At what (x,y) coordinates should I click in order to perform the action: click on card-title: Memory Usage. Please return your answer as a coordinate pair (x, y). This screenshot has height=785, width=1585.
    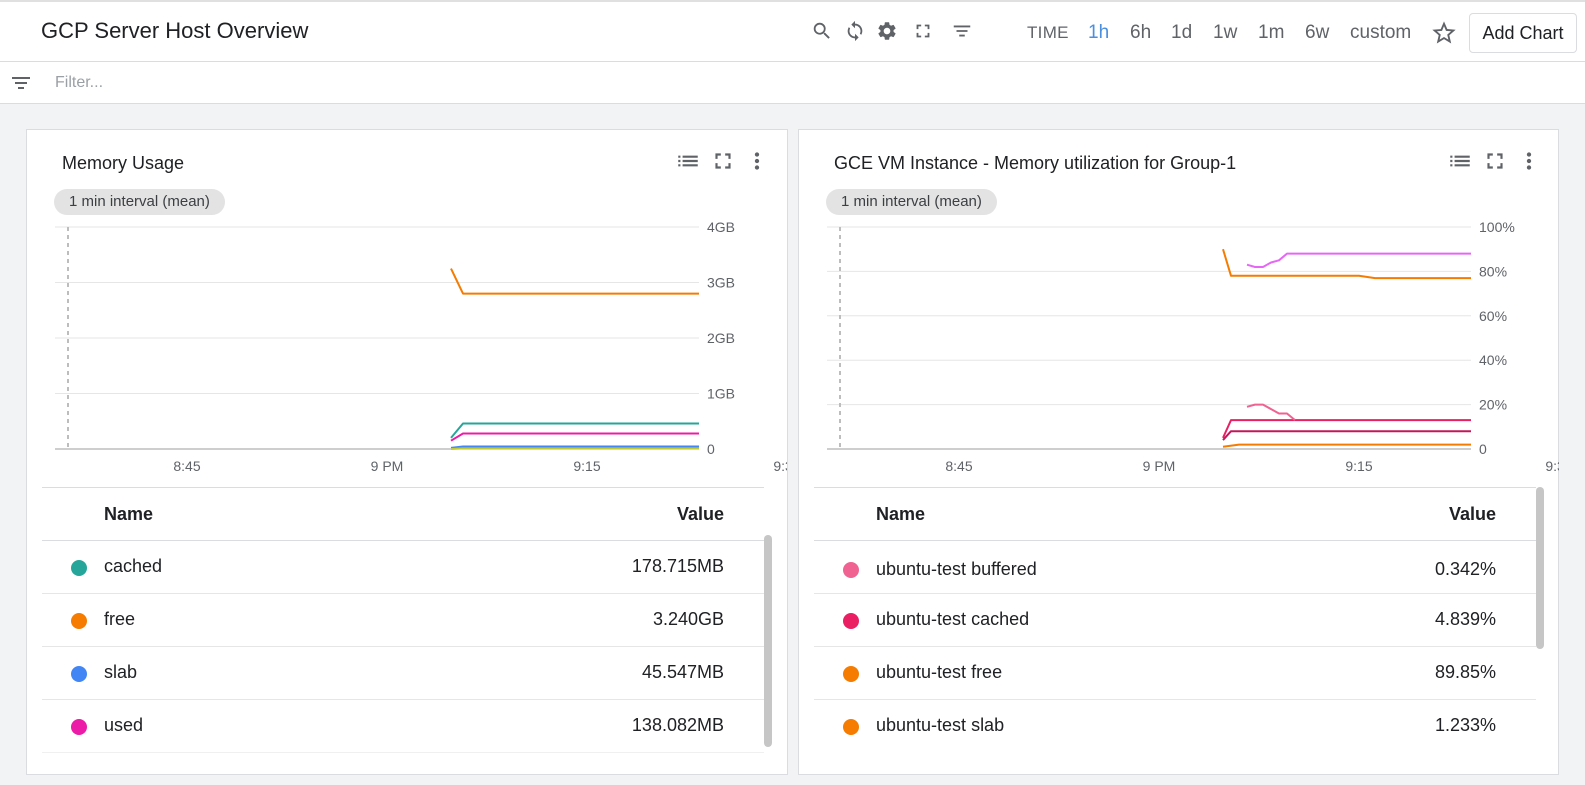
    Looking at the image, I should click on (123, 163).